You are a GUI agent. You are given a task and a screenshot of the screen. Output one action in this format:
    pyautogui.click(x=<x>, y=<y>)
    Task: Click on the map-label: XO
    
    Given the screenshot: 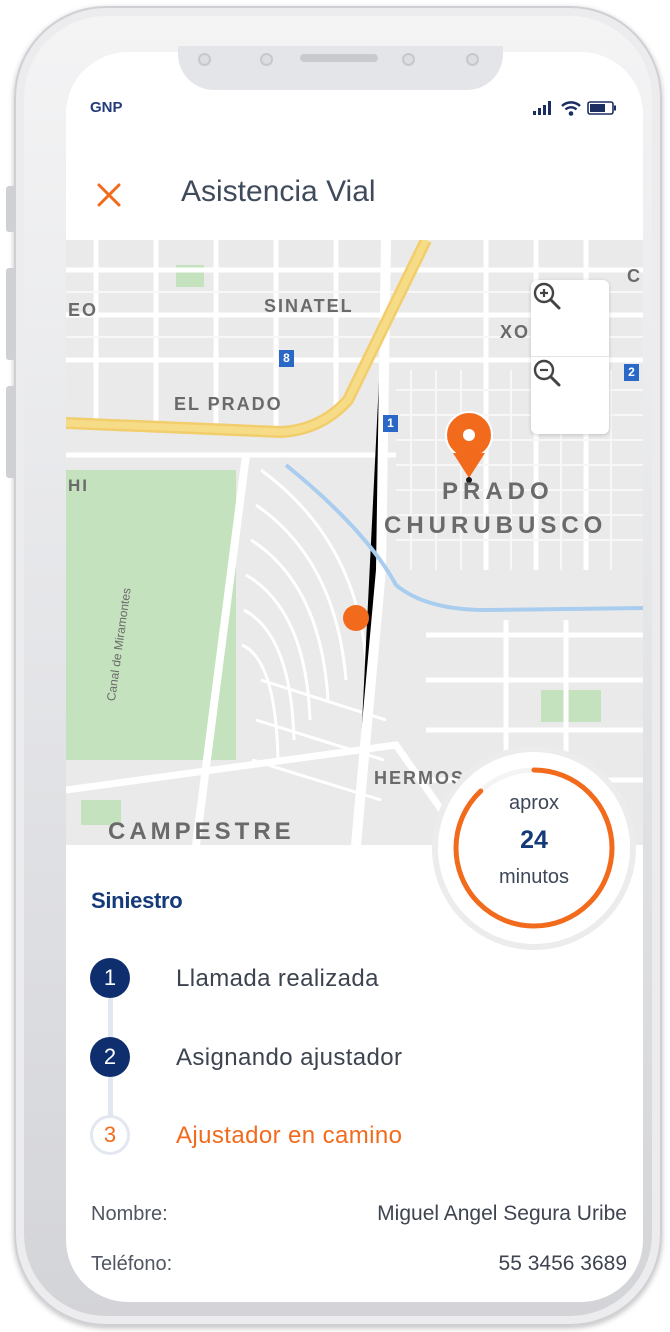 What is the action you would take?
    pyautogui.click(x=515, y=332)
    